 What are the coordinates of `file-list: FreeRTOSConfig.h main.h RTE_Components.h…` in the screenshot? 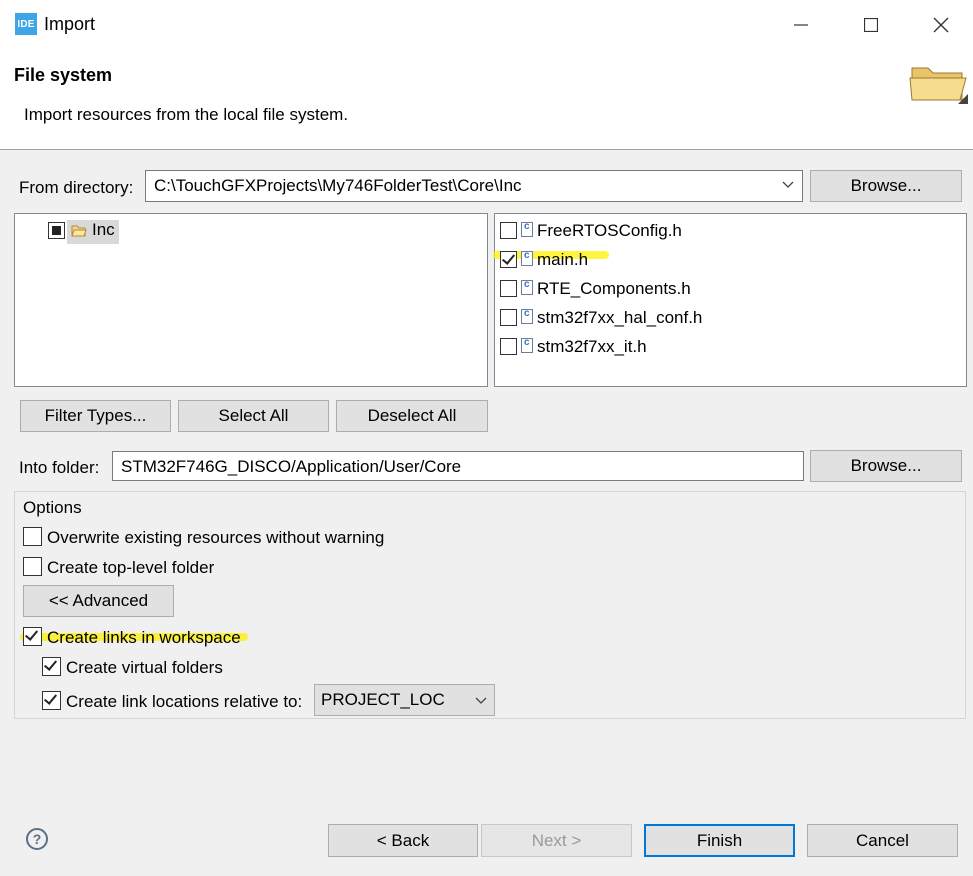 It's located at (730, 300).